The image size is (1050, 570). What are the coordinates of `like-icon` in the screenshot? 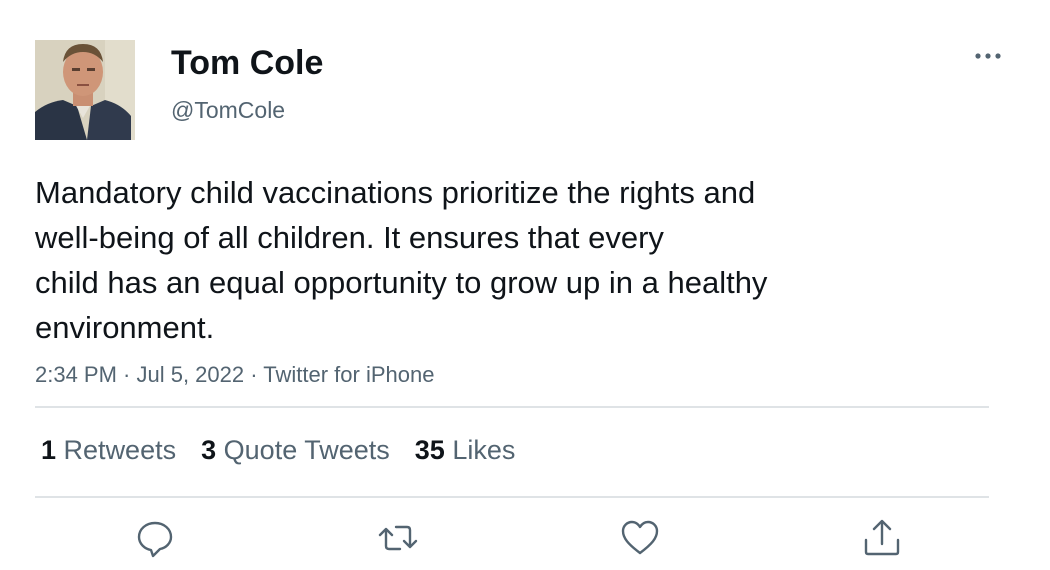 It's located at (640, 537).